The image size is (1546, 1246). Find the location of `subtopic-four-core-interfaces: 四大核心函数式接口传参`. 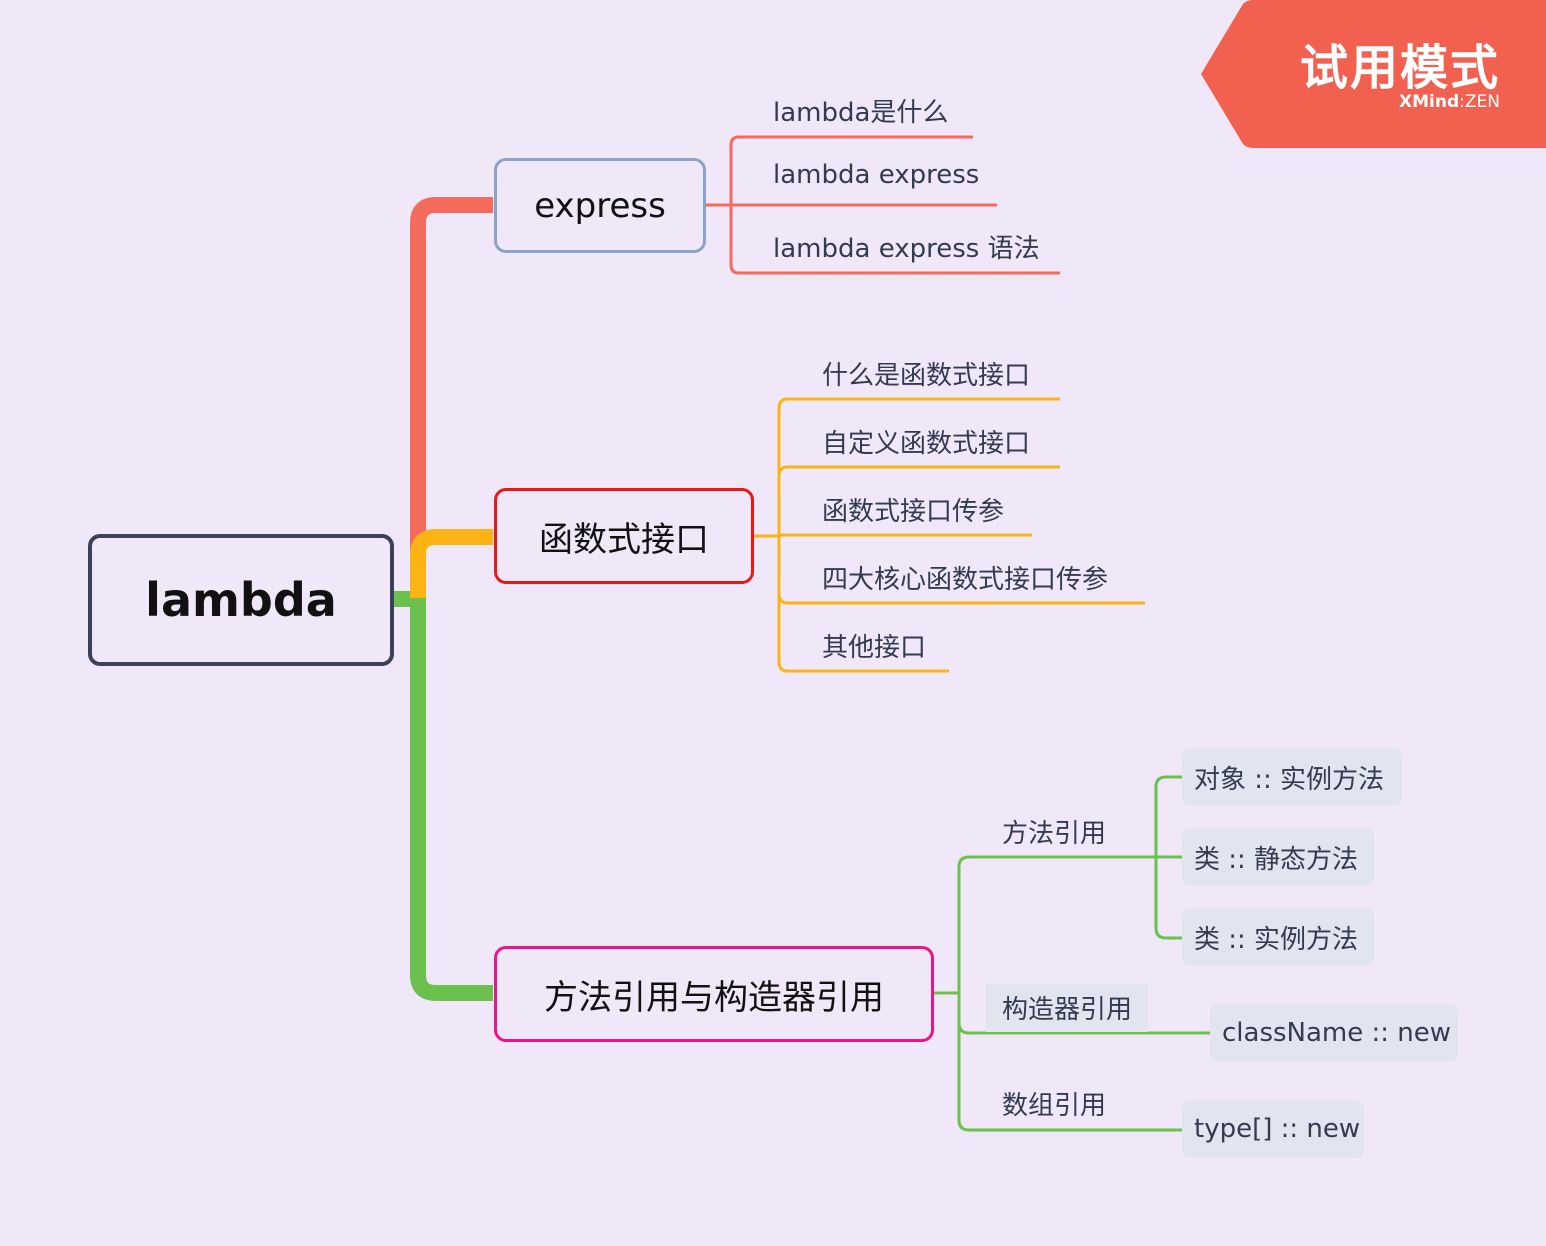

subtopic-four-core-interfaces: 四大核心函数式接口传参 is located at coordinates (965, 577).